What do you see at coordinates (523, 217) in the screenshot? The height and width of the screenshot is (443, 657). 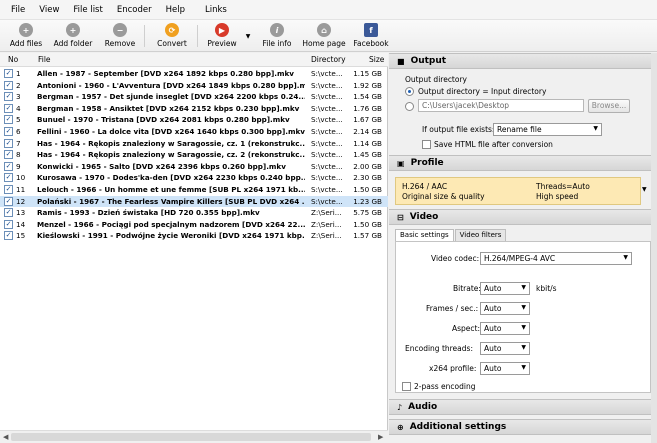 I see `video-section-header: ⊟ Video` at bounding box center [523, 217].